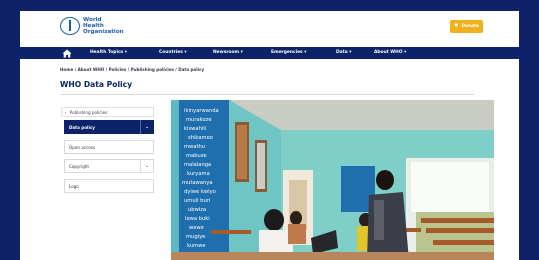 Image resolution: width=539 pixels, height=260 pixels. Describe the element at coordinates (88, 112) in the screenshot. I see `side-back-label: Publishing policies` at that location.